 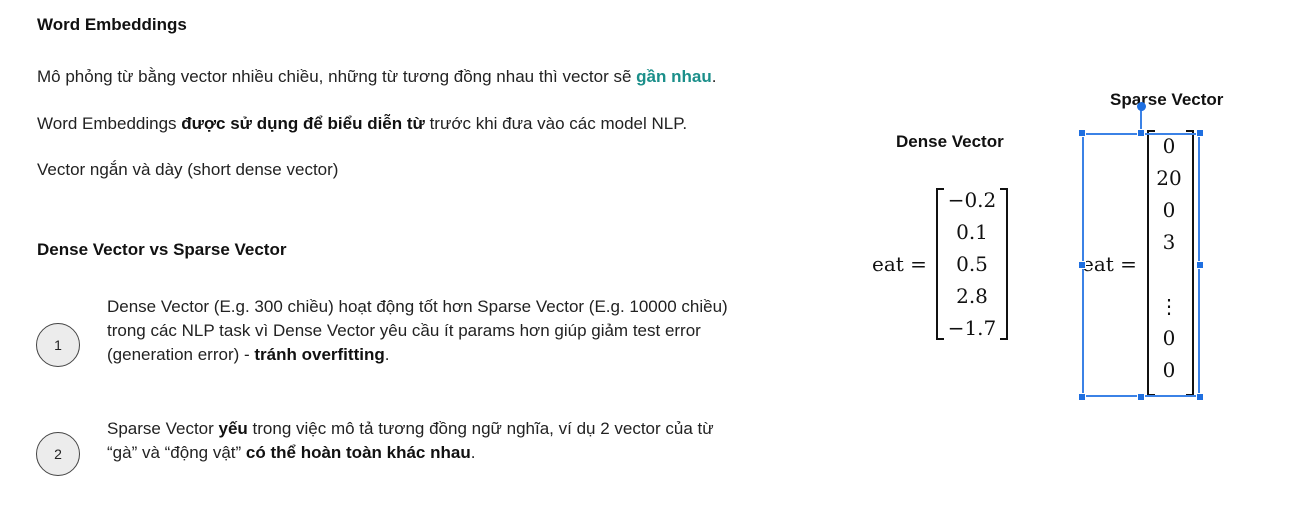 What do you see at coordinates (387, 354) in the screenshot?
I see `item1-suffix: .` at bounding box center [387, 354].